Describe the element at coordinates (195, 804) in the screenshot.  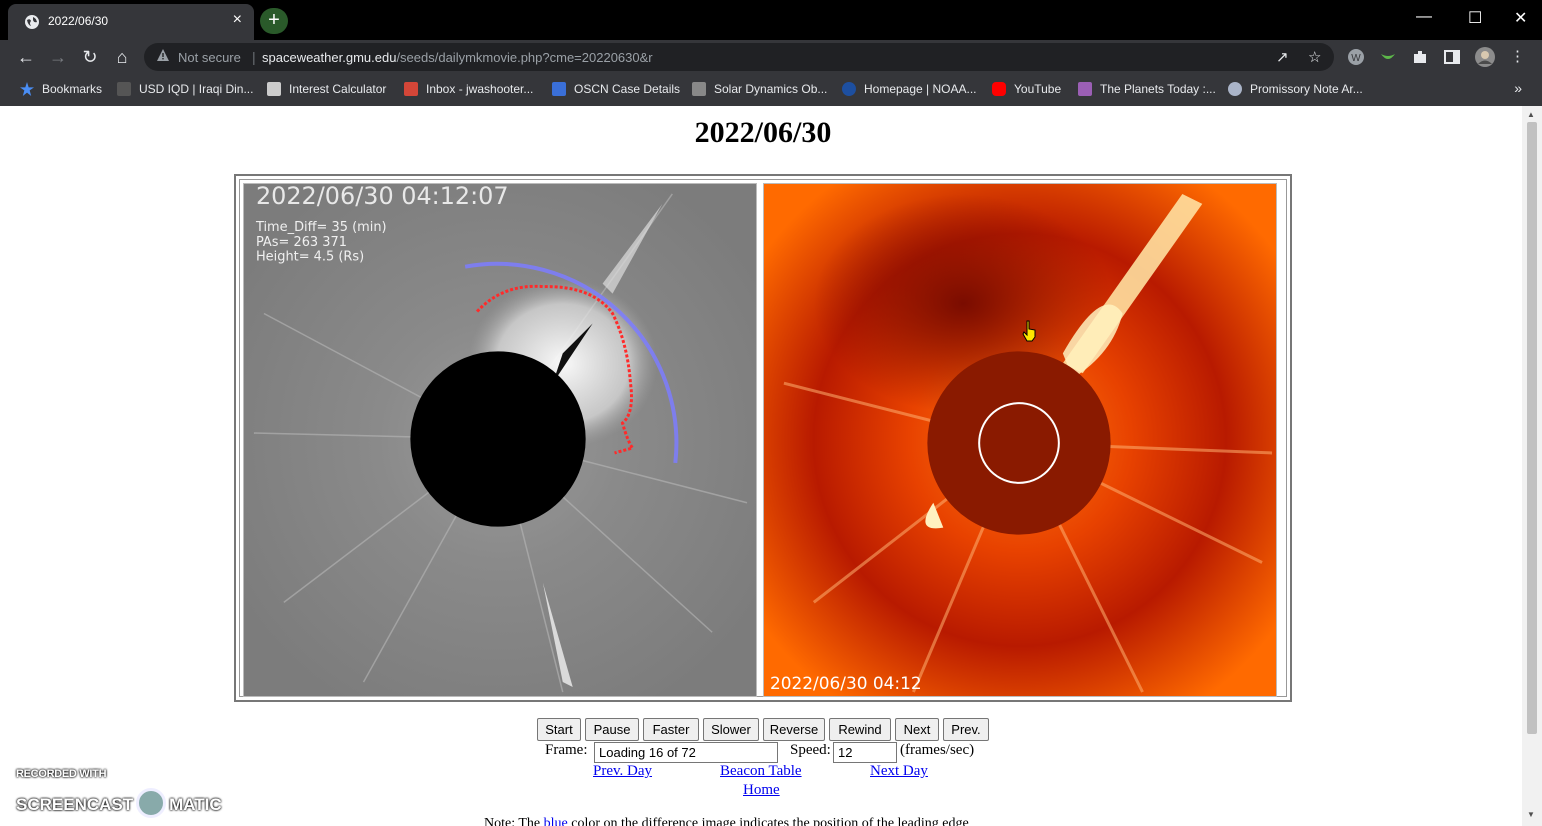
I see `watermark-right: MATIC` at that location.